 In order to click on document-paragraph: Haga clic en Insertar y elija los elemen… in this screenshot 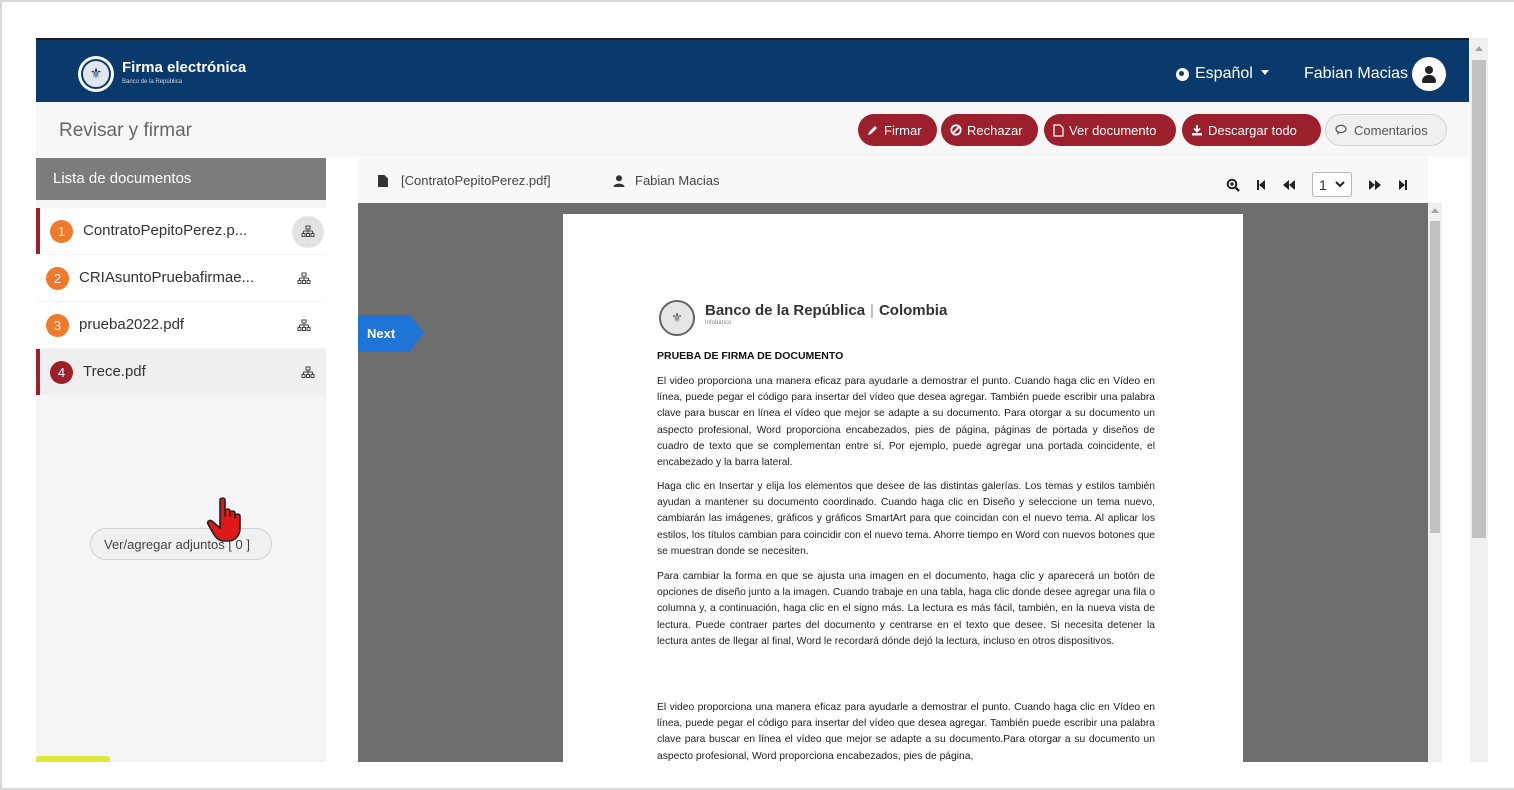, I will do `click(906, 519)`.